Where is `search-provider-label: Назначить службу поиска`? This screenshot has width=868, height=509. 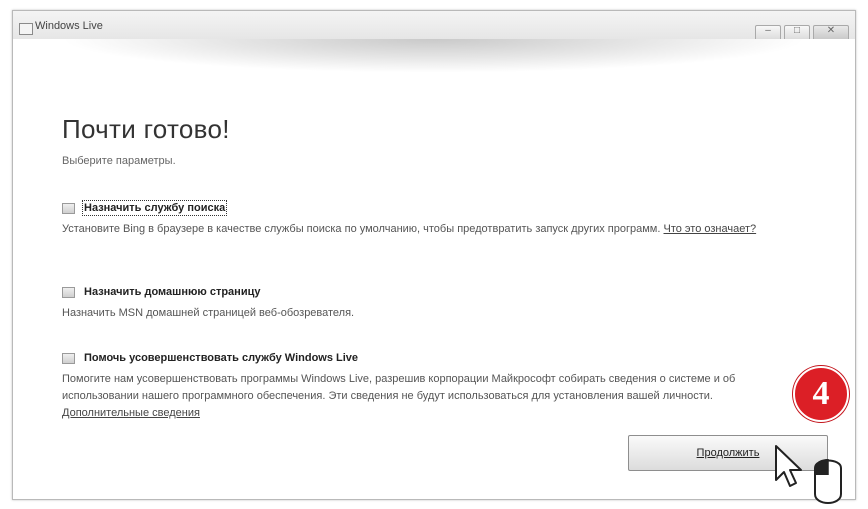 search-provider-label: Назначить службу поиска is located at coordinates (154, 208).